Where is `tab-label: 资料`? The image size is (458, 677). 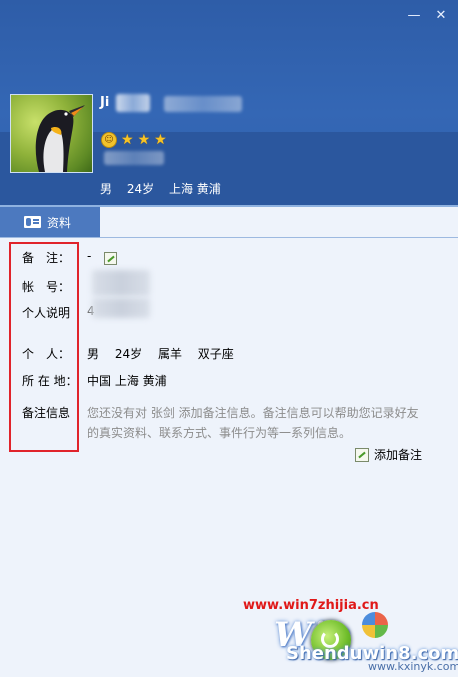
tab-label: 资料 is located at coordinates (59, 222).